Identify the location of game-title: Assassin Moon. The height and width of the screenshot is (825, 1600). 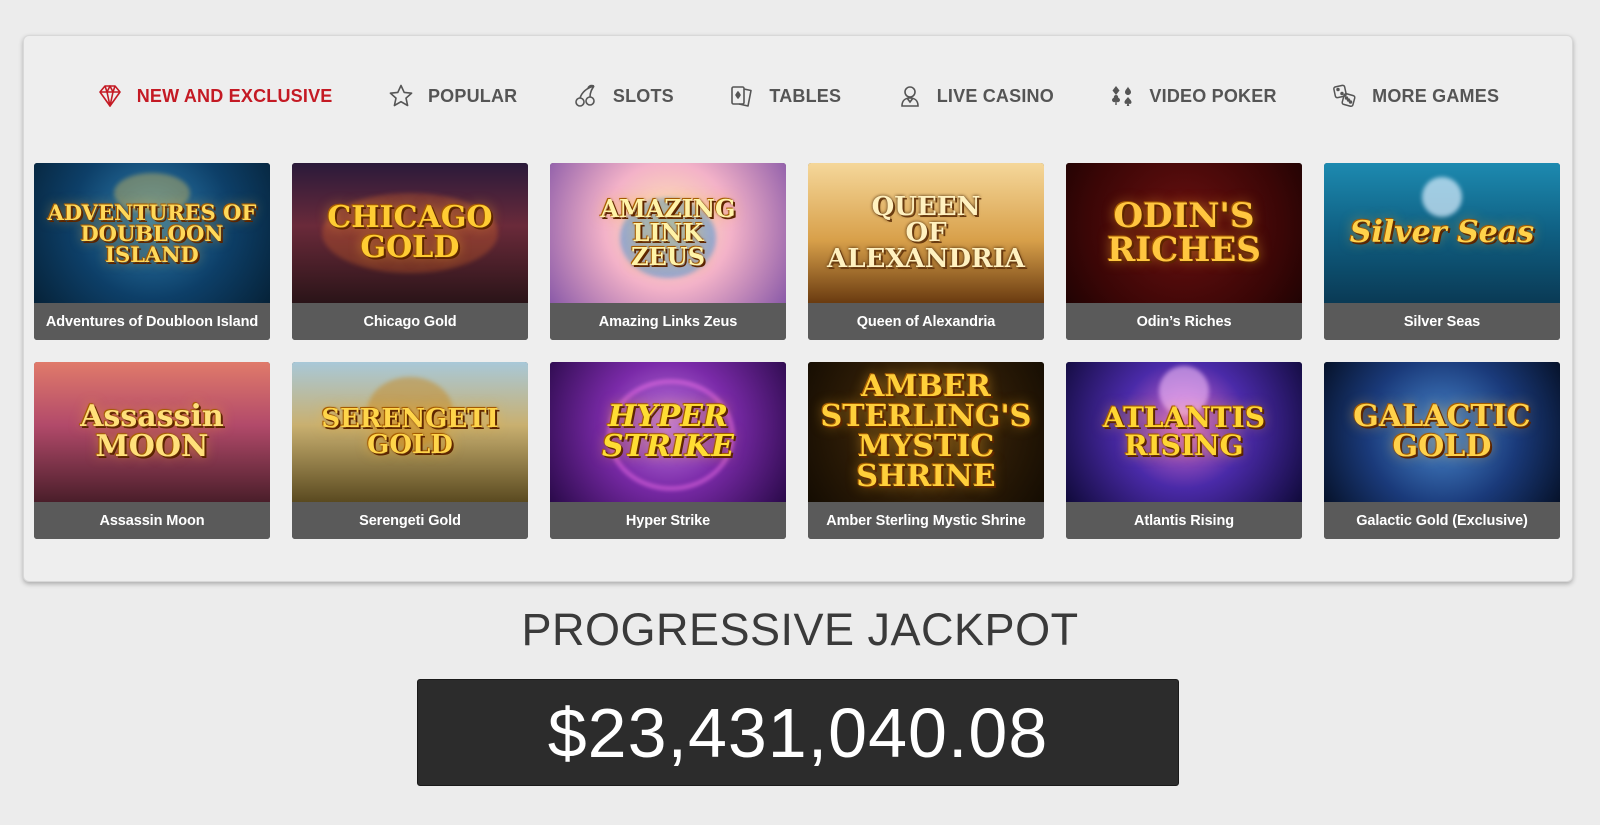
(152, 520).